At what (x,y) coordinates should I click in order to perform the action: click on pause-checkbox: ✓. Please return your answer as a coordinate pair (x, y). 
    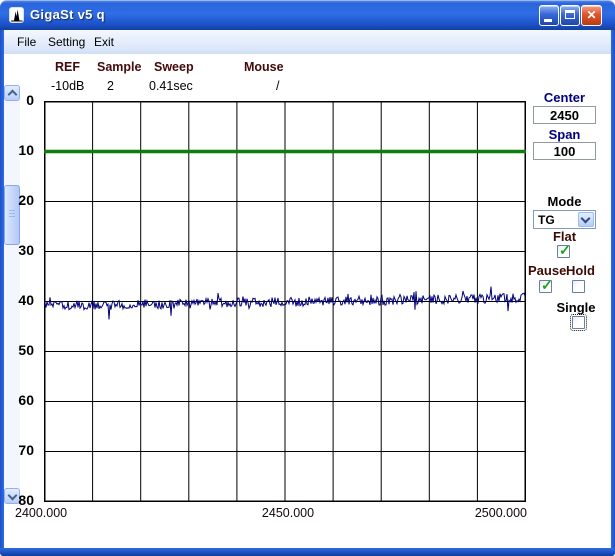
    Looking at the image, I should click on (546, 285).